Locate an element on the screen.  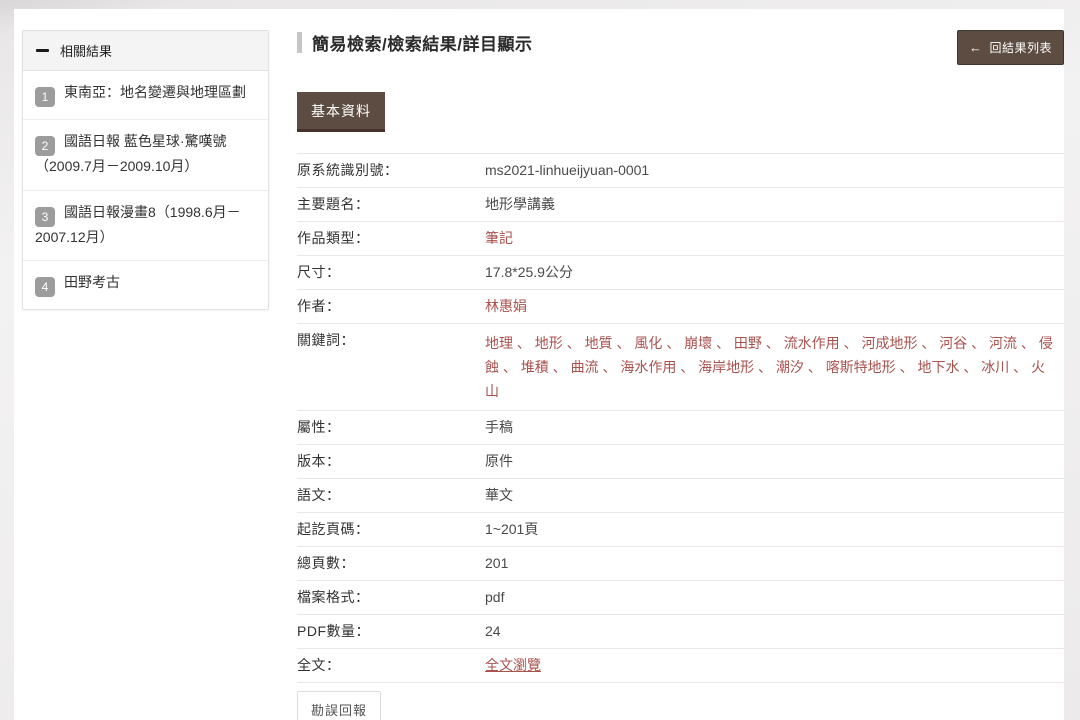
related-result-item-1: 1 東南亞：地名變遷與地理區劃 is located at coordinates (145, 95).